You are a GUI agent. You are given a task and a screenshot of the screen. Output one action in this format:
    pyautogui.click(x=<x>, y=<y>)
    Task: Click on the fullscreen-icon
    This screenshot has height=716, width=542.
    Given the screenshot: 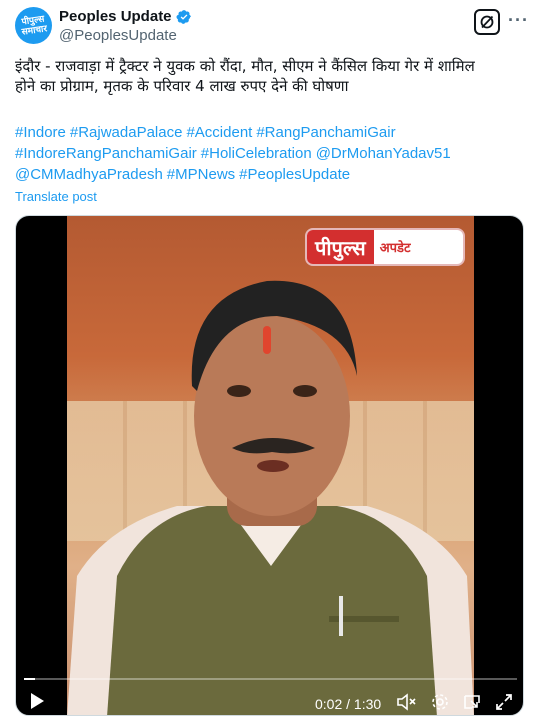 What is the action you would take?
    pyautogui.click(x=504, y=702)
    